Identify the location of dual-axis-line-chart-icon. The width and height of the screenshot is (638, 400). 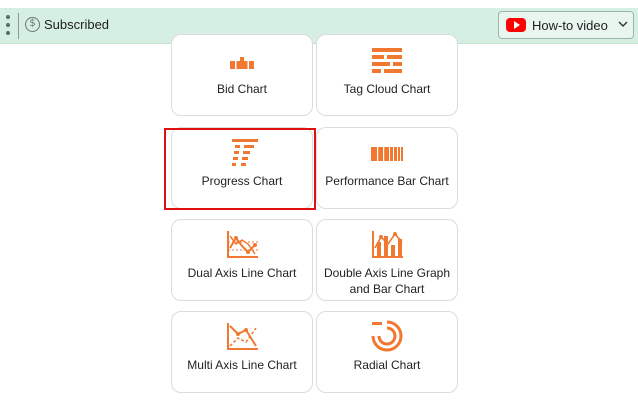
(242, 244).